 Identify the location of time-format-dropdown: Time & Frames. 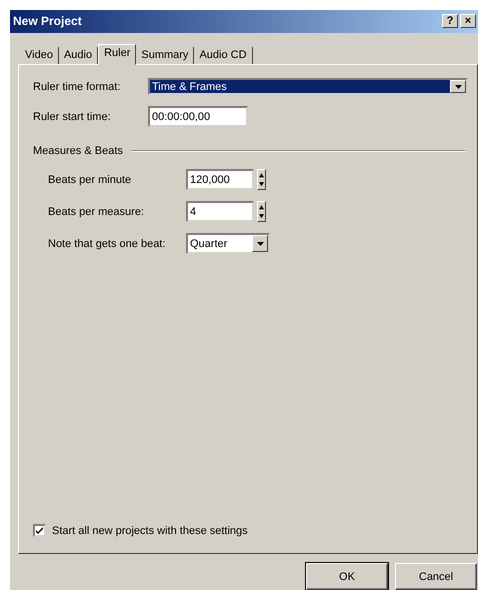
(308, 87).